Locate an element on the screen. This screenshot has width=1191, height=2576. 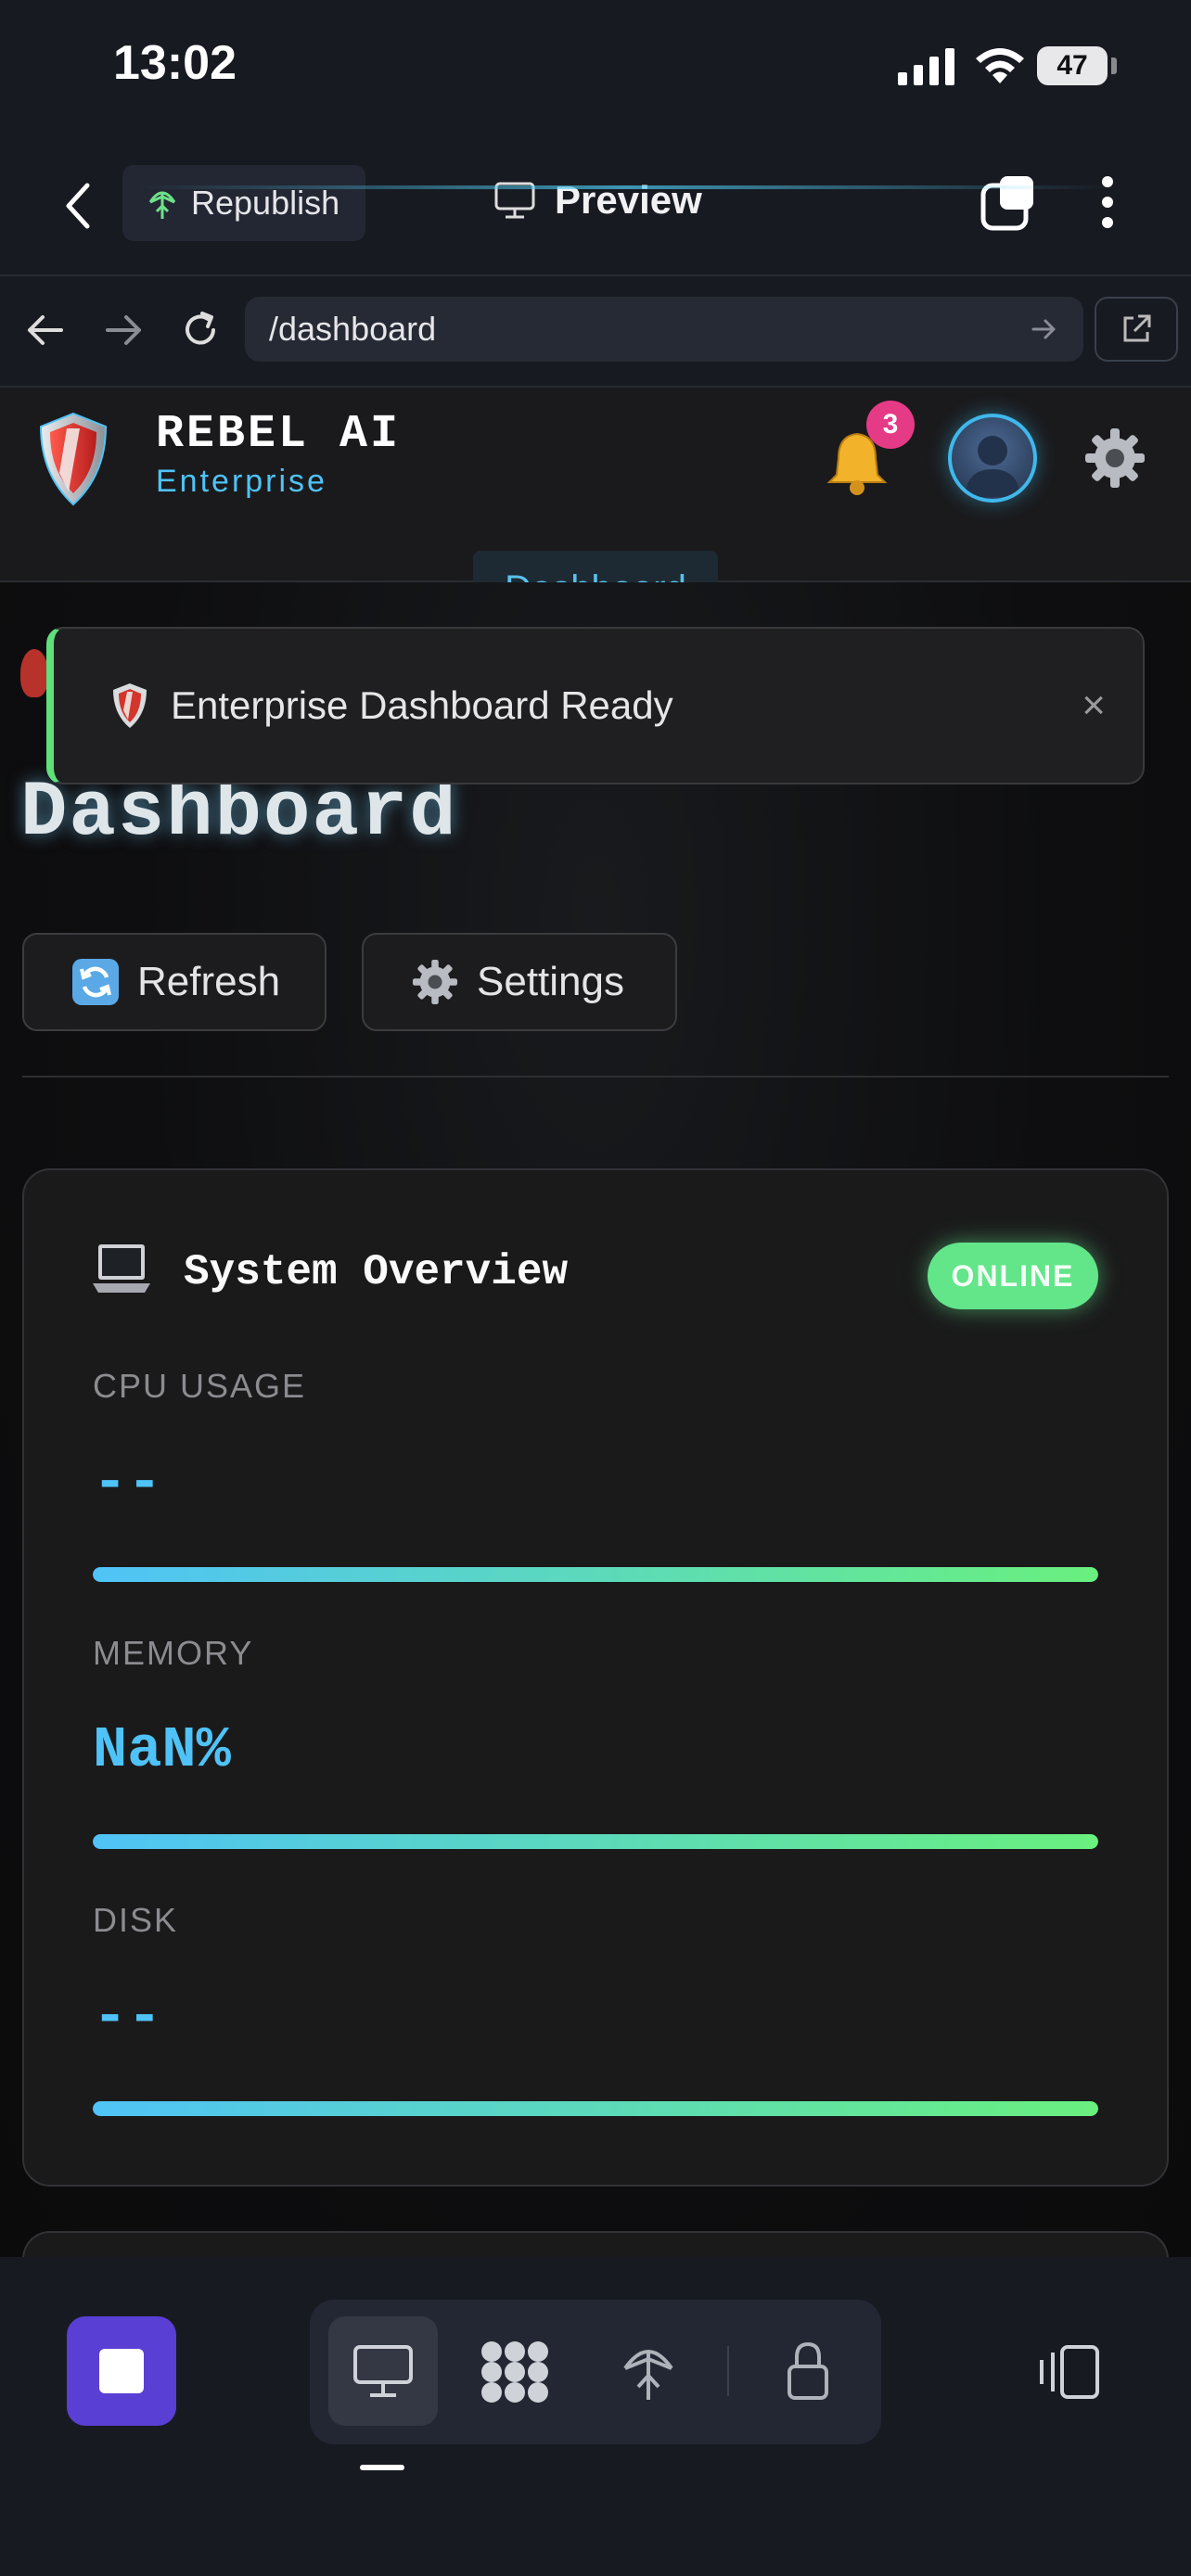
metric-label-disk: DISK is located at coordinates (136, 1920).